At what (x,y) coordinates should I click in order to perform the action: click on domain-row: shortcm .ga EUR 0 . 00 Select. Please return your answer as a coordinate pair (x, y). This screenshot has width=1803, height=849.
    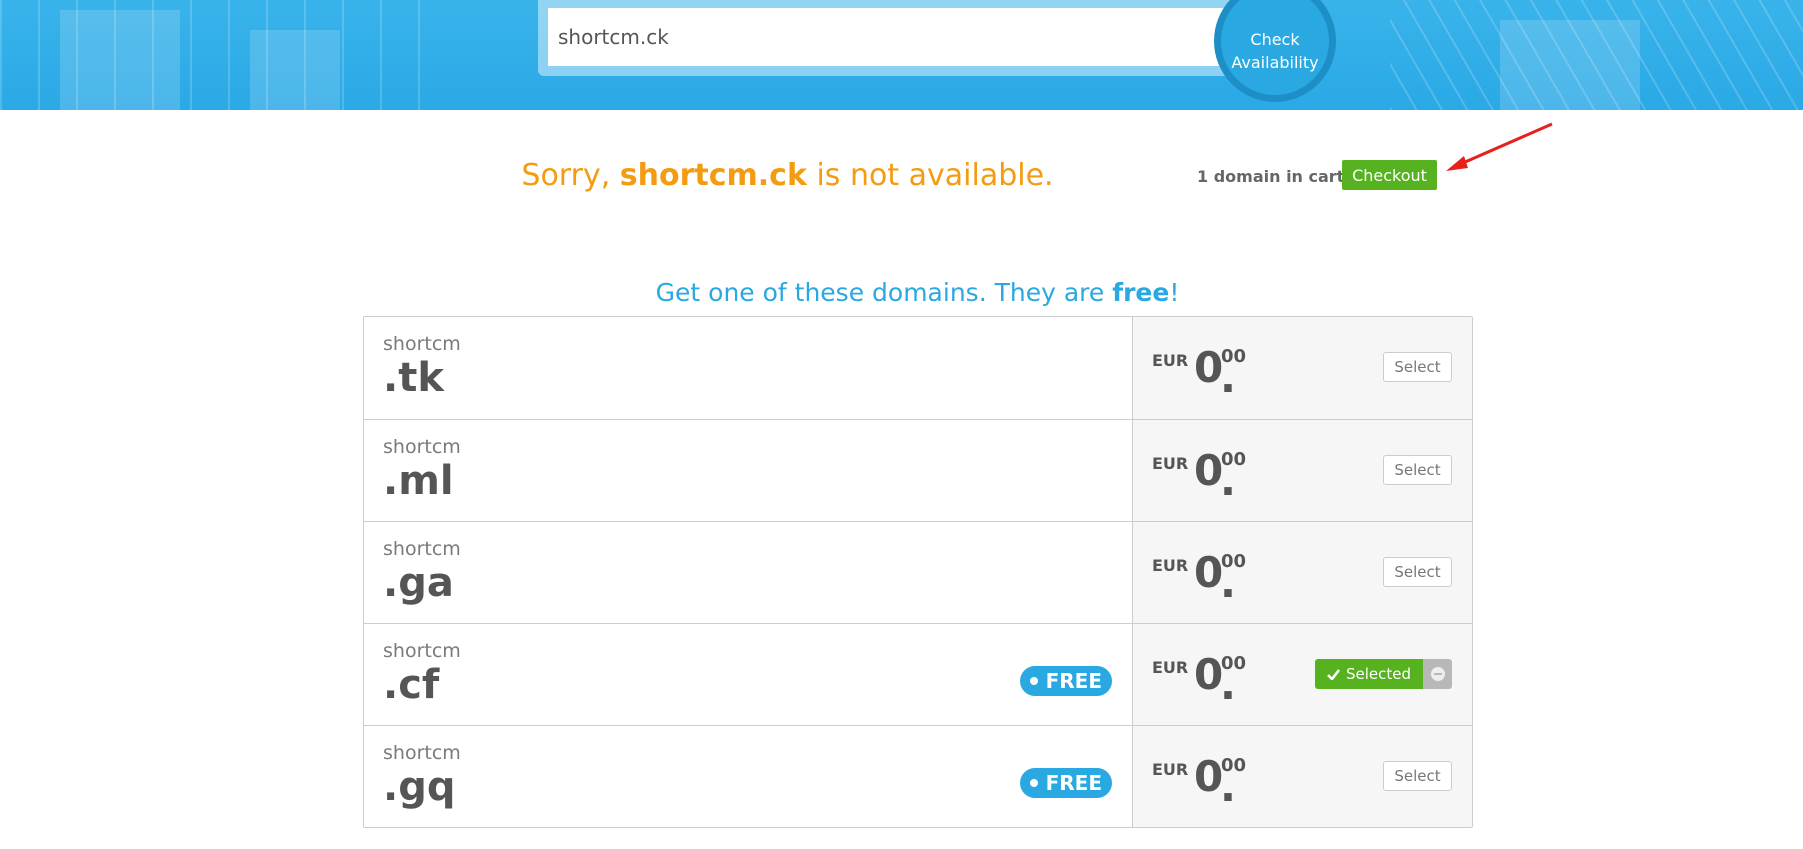
    Looking at the image, I should click on (918, 572).